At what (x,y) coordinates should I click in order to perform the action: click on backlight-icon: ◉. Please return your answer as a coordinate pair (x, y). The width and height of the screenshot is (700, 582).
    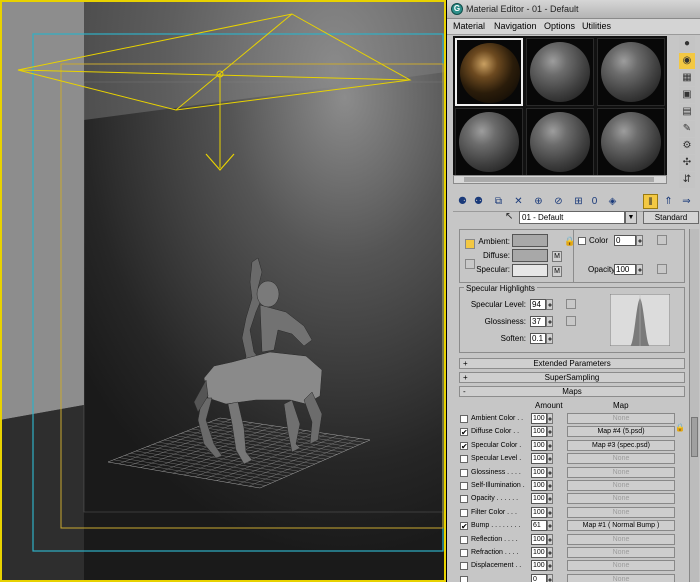
    Looking at the image, I should click on (687, 61).